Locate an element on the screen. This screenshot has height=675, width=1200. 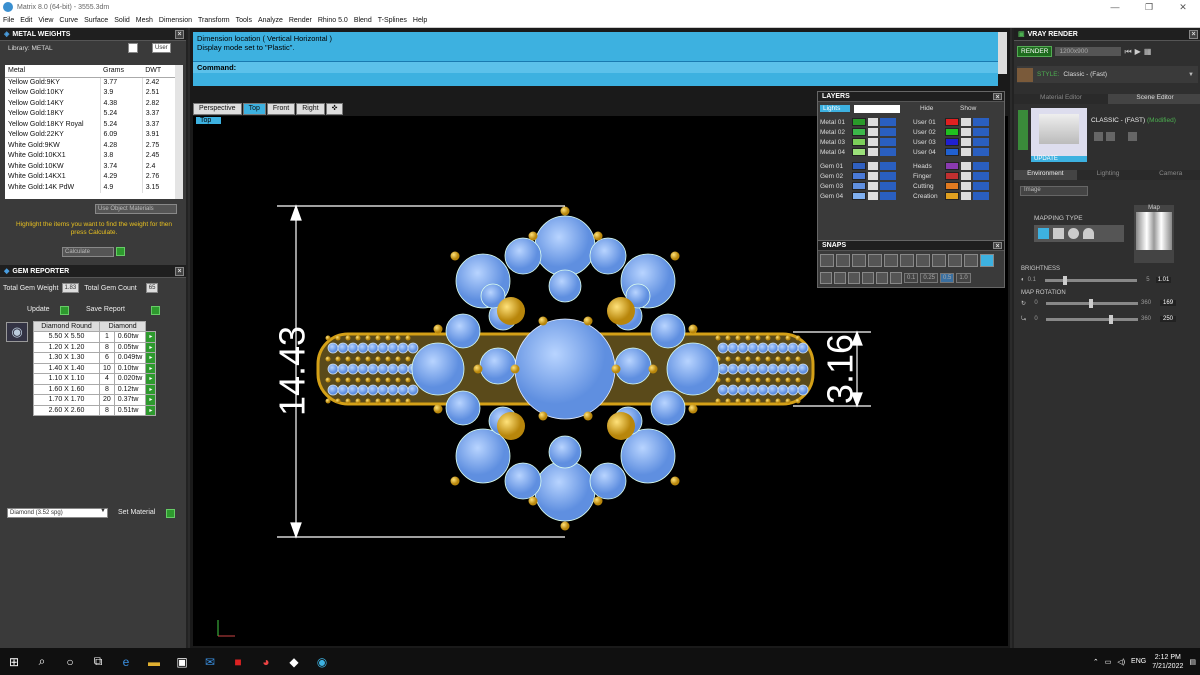
layer-lights: Lights is located at coordinates (835, 108).